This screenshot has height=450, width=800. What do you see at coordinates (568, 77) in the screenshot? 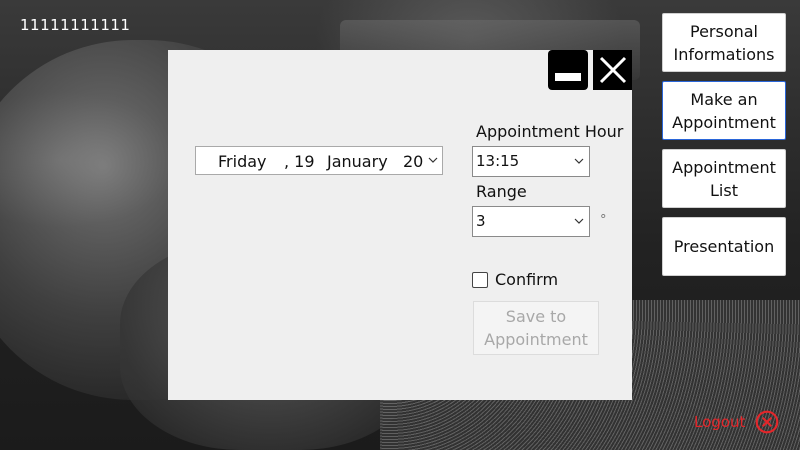
I see `minimize-icon` at bounding box center [568, 77].